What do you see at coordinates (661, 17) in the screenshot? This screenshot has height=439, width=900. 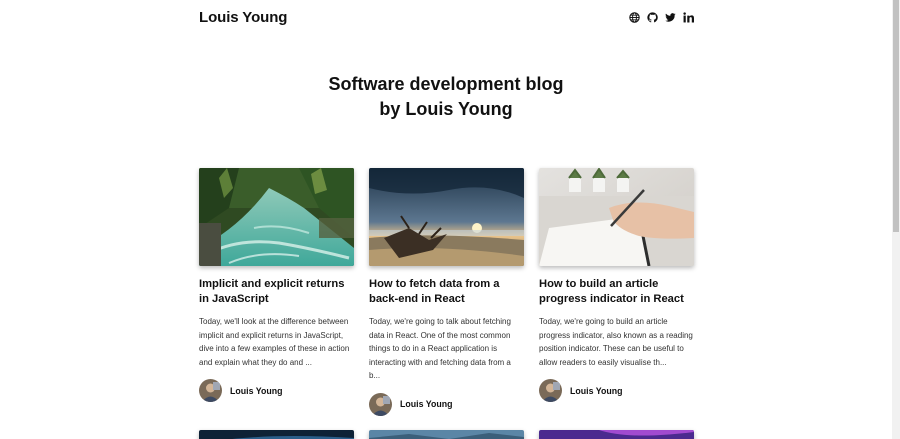 I see `social-links` at bounding box center [661, 17].